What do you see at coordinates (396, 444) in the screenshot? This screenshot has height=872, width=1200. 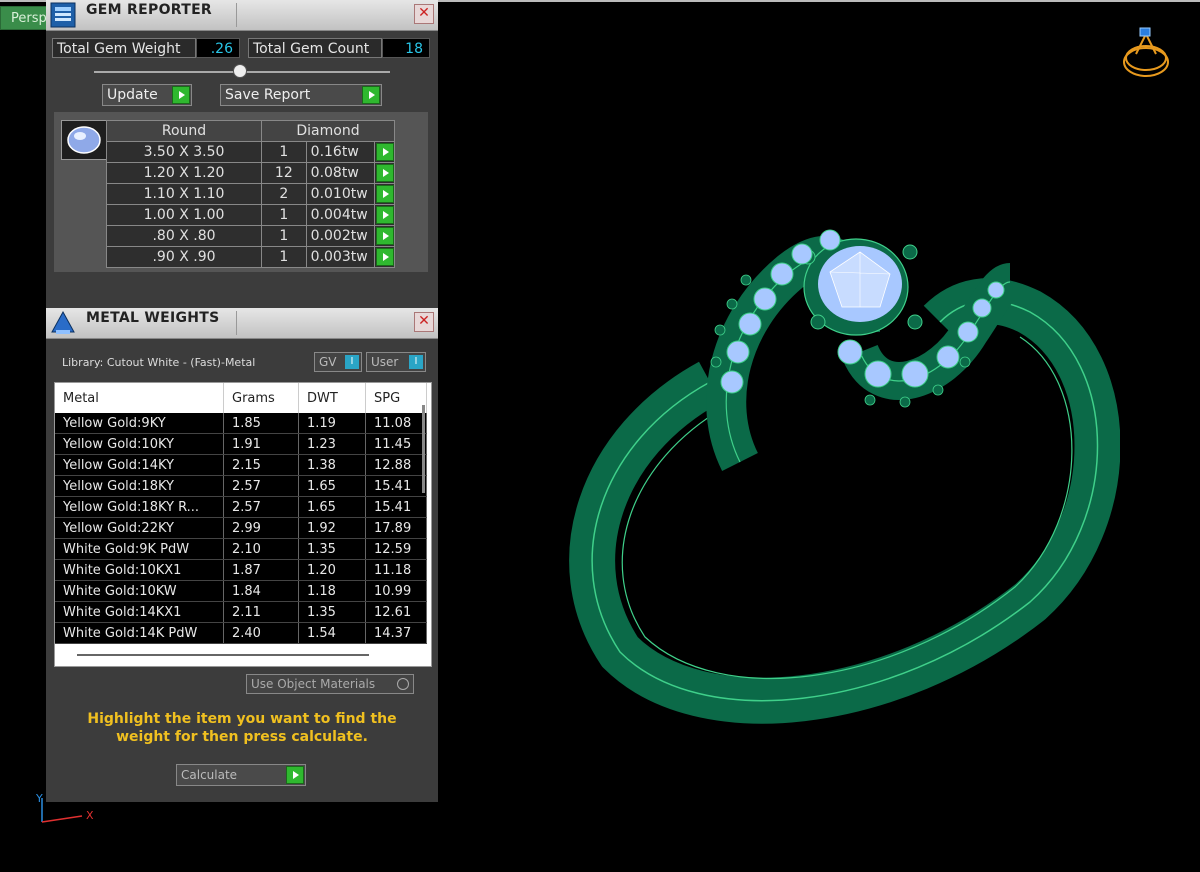 I see `metal-cell-spg: 11.45` at bounding box center [396, 444].